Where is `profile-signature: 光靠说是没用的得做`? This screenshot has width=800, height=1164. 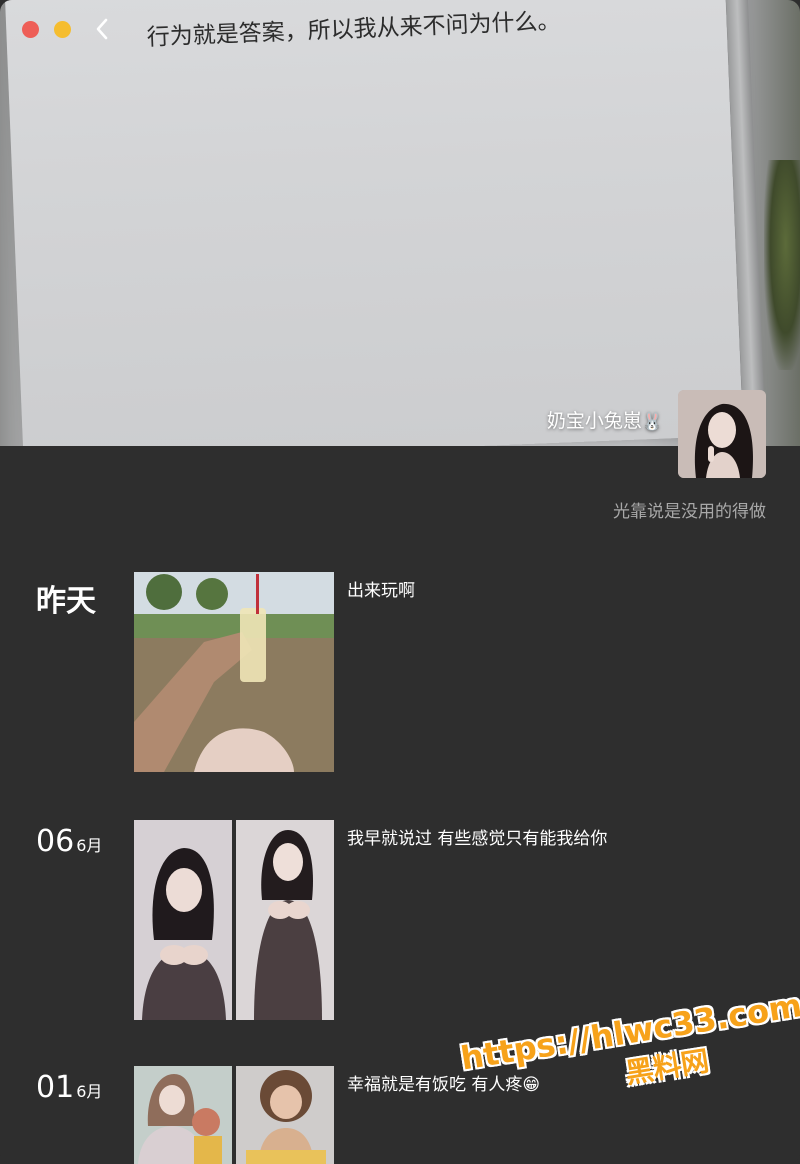
profile-signature: 光靠说是没用的得做 is located at coordinates (689, 512).